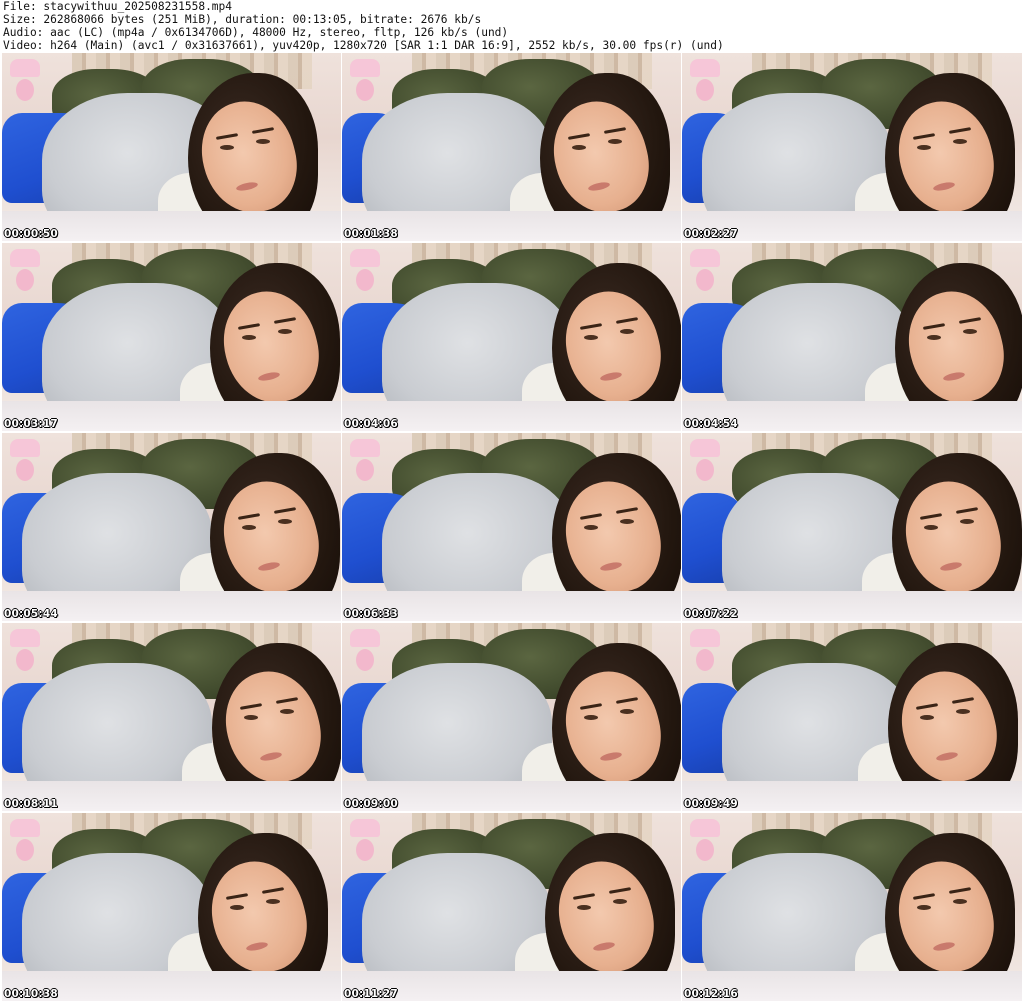 This screenshot has height=1003, width=1024. I want to click on video-frame-thumbnail: 00:04:06, so click(511, 337).